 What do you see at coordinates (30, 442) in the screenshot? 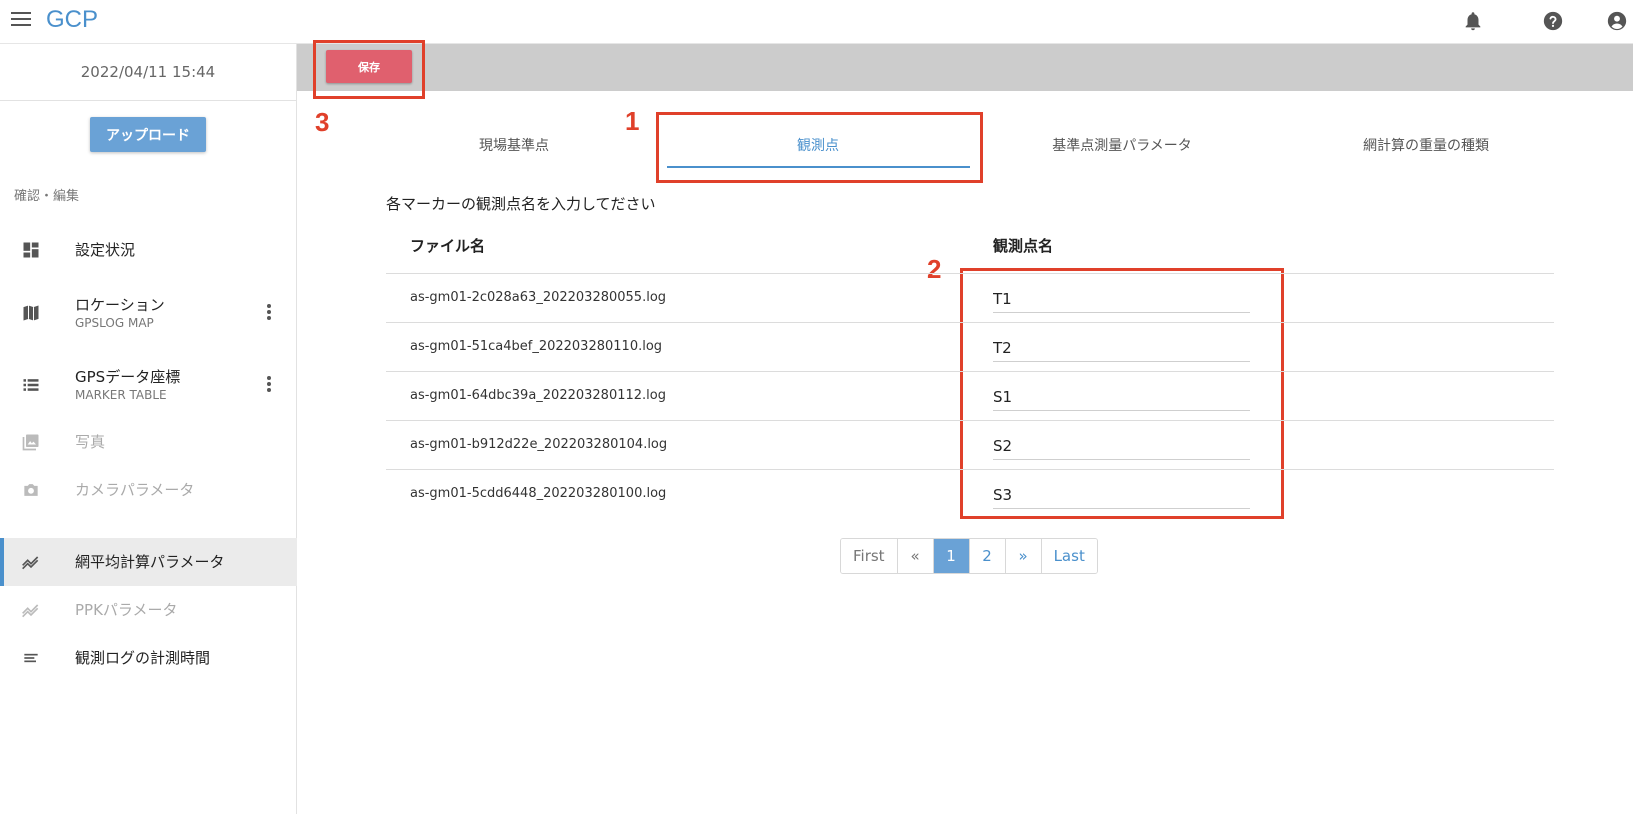
I see `photo-library-icon` at bounding box center [30, 442].